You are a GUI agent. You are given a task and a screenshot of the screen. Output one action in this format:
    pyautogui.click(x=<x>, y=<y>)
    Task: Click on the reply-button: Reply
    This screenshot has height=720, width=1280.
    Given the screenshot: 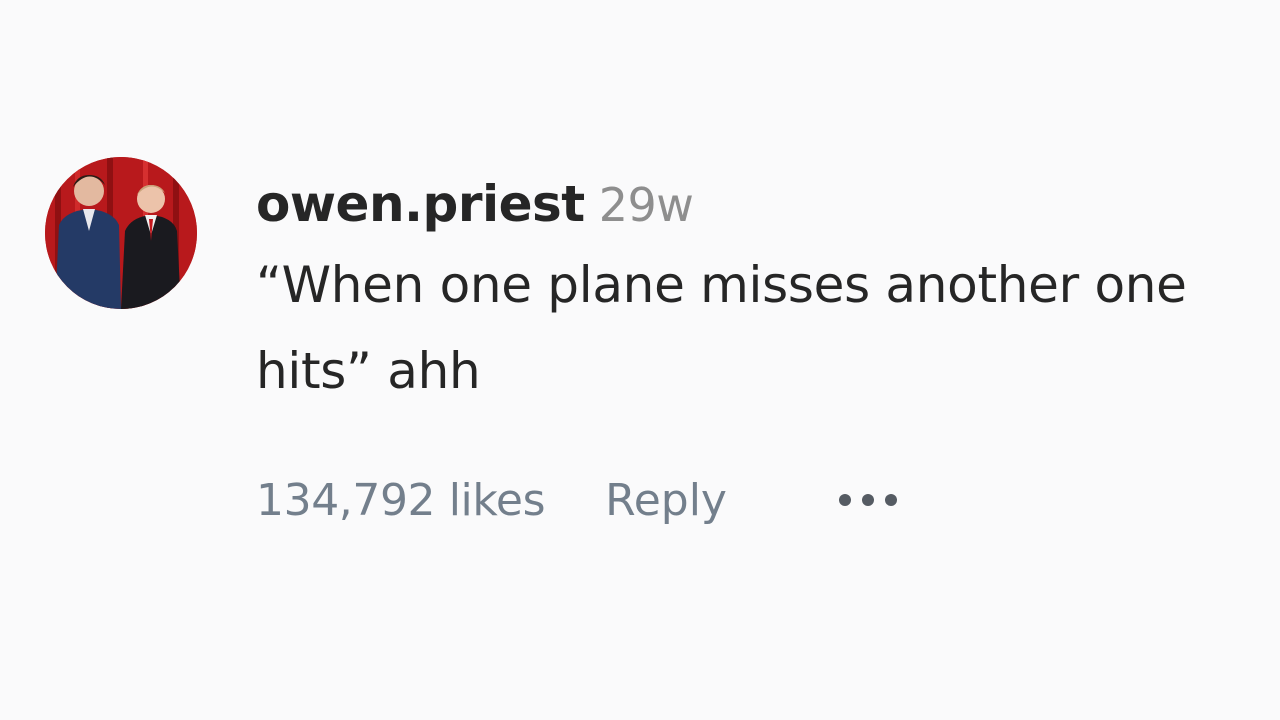 What is the action you would take?
    pyautogui.click(x=666, y=500)
    